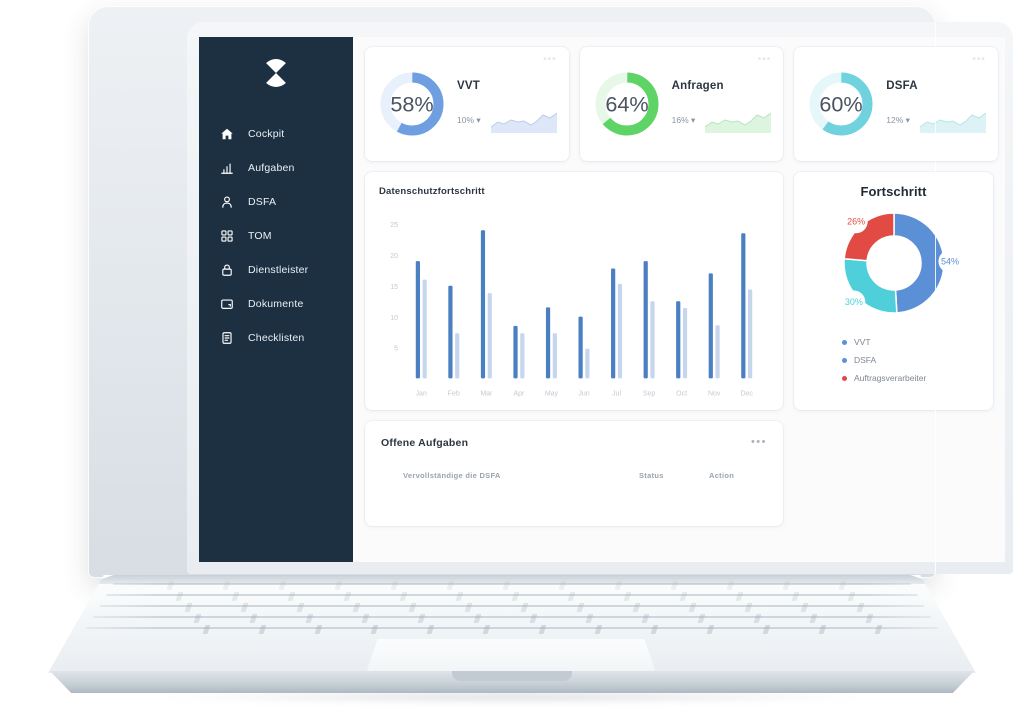 This screenshot has width=1024, height=715. I want to click on x-axis-tick: Feb, so click(454, 392).